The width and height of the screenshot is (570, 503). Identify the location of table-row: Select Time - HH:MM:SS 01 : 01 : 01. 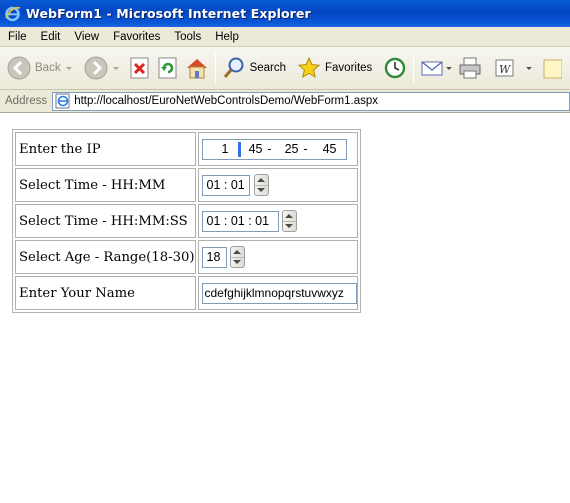
(186, 221).